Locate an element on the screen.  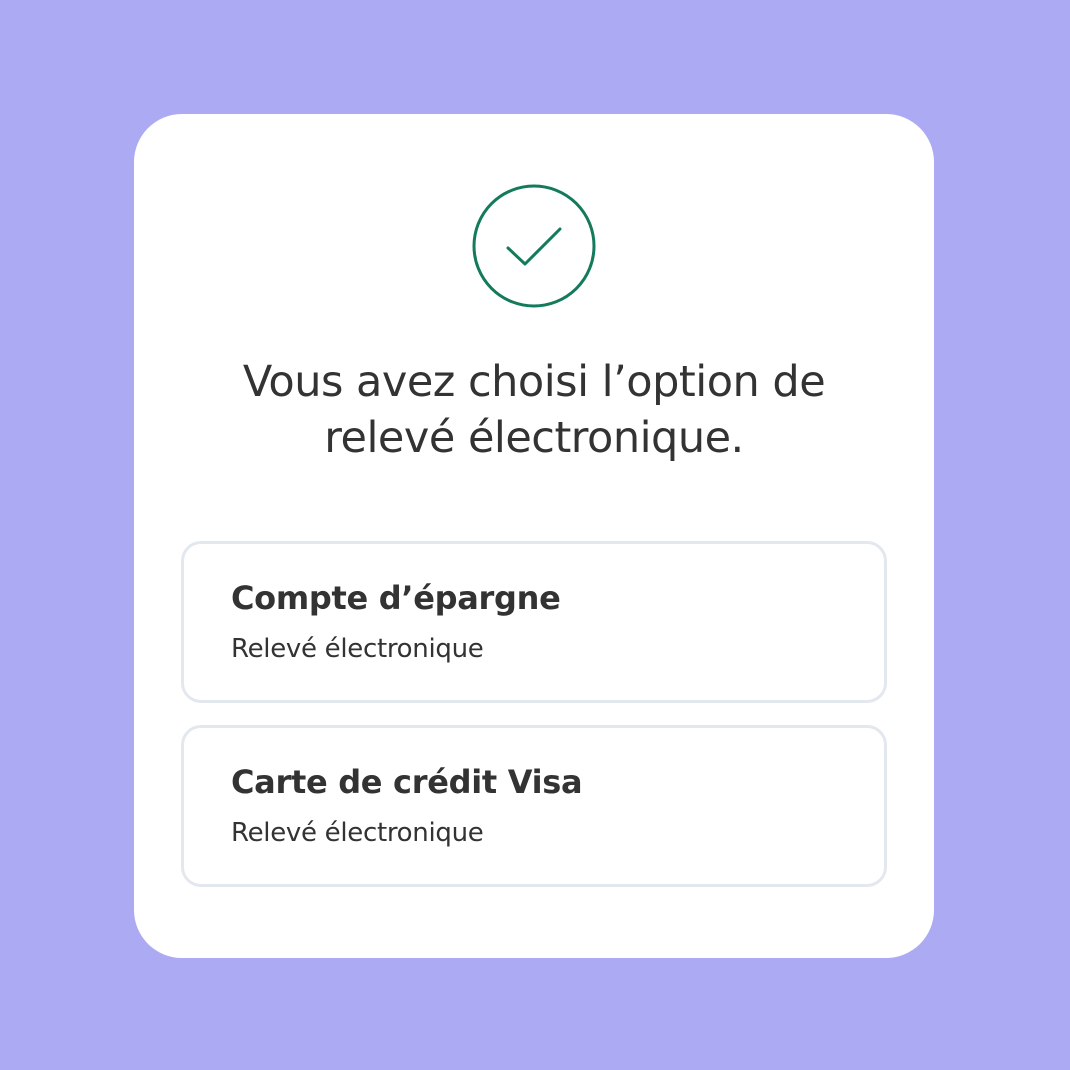
check-circle-icon is located at coordinates (534, 246).